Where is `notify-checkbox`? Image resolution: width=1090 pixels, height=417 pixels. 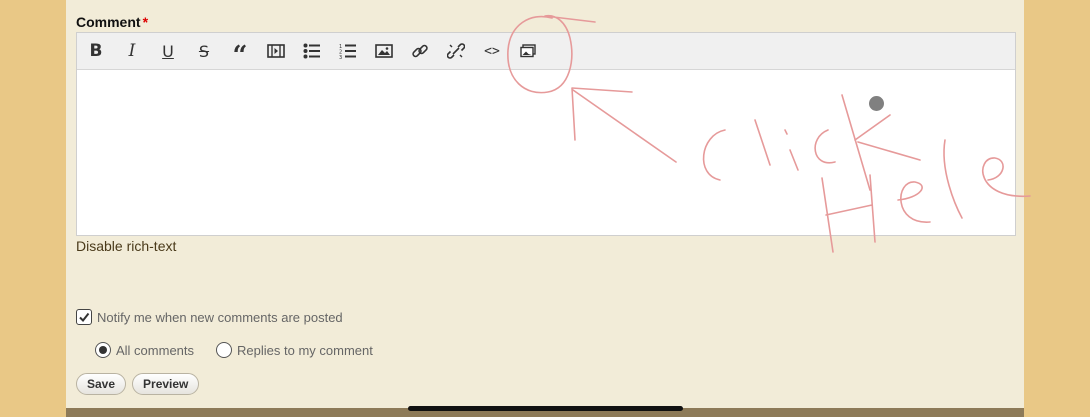
notify-checkbox is located at coordinates (84, 317).